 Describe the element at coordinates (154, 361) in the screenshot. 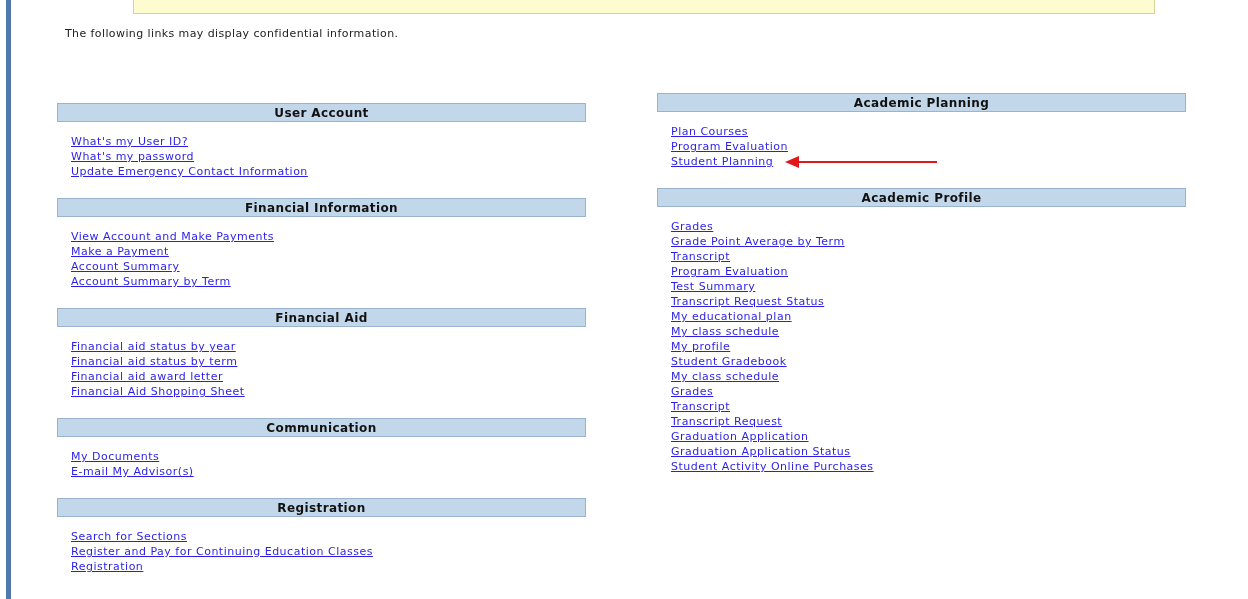

I see `link: Financial aid status by term` at that location.